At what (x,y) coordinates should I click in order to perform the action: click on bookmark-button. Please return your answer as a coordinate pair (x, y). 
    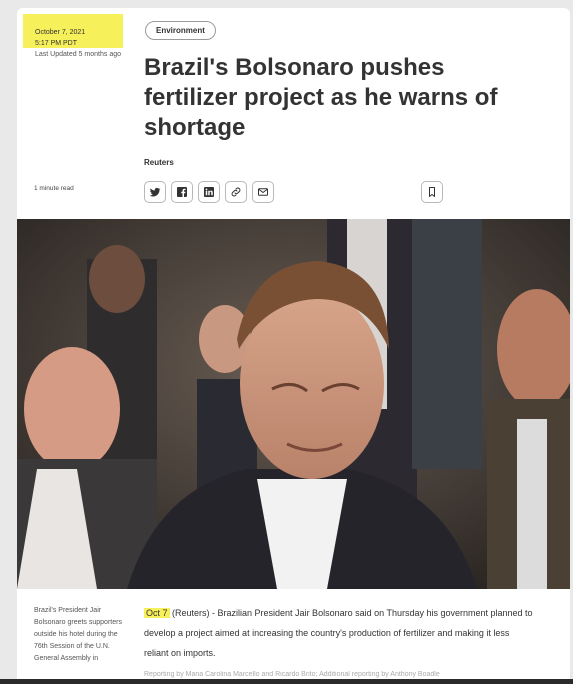
    Looking at the image, I should click on (432, 192).